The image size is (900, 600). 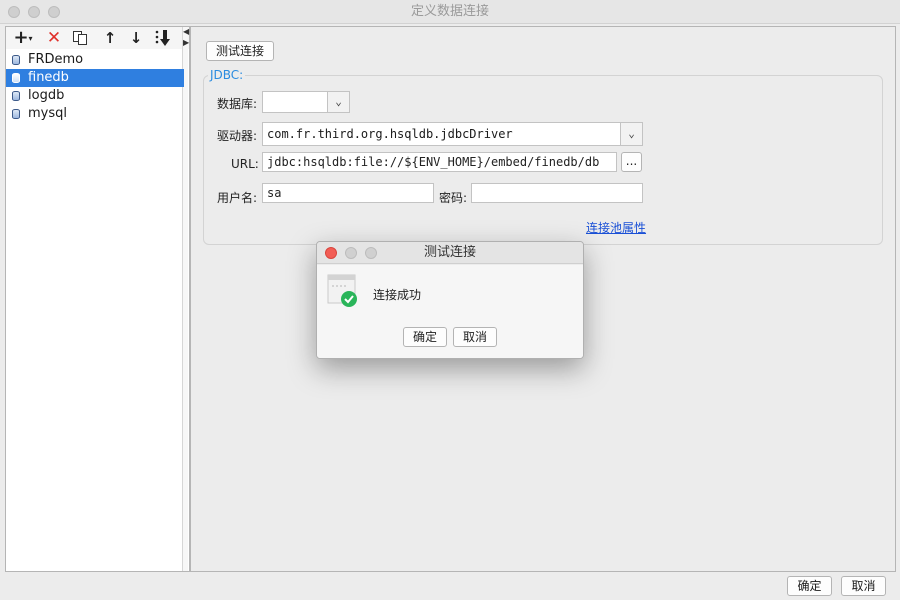 I want to click on cancel-button: 取消, so click(x=863, y=586).